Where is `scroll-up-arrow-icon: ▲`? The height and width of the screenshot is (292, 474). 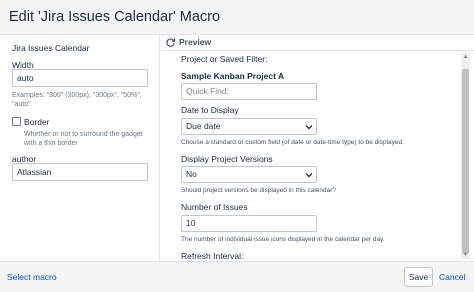 scroll-up-arrow-icon: ▲ is located at coordinates (465, 57).